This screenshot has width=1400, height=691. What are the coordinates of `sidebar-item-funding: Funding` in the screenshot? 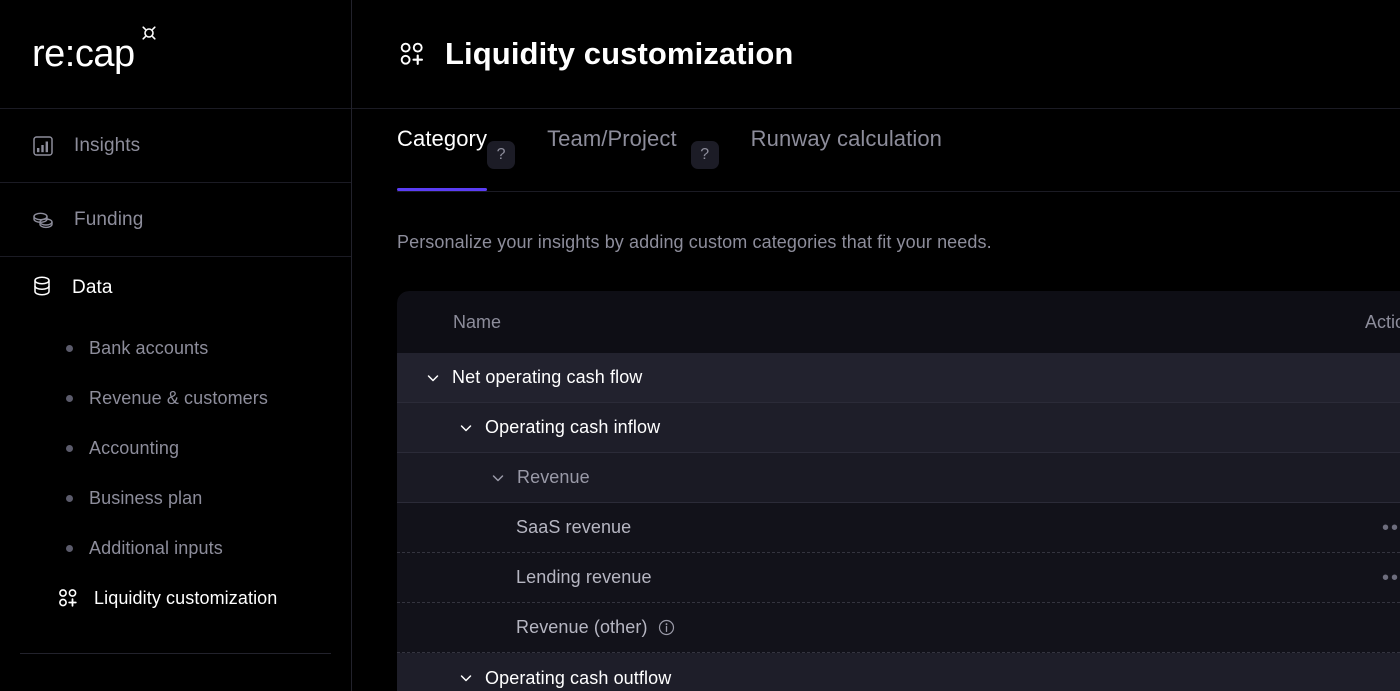 It's located at (175, 219).